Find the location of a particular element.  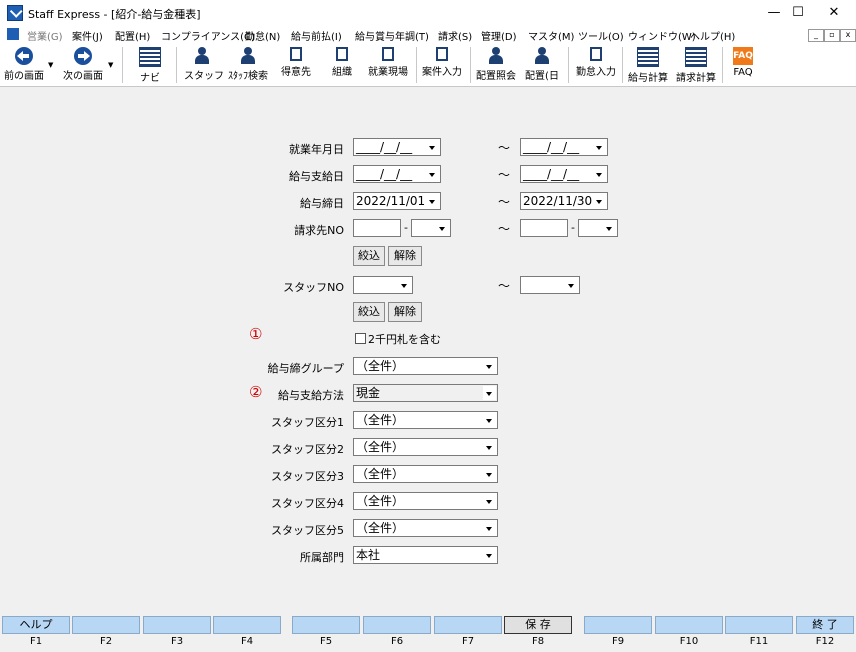

close-date-to-input: 2022/11/30 is located at coordinates (564, 201).